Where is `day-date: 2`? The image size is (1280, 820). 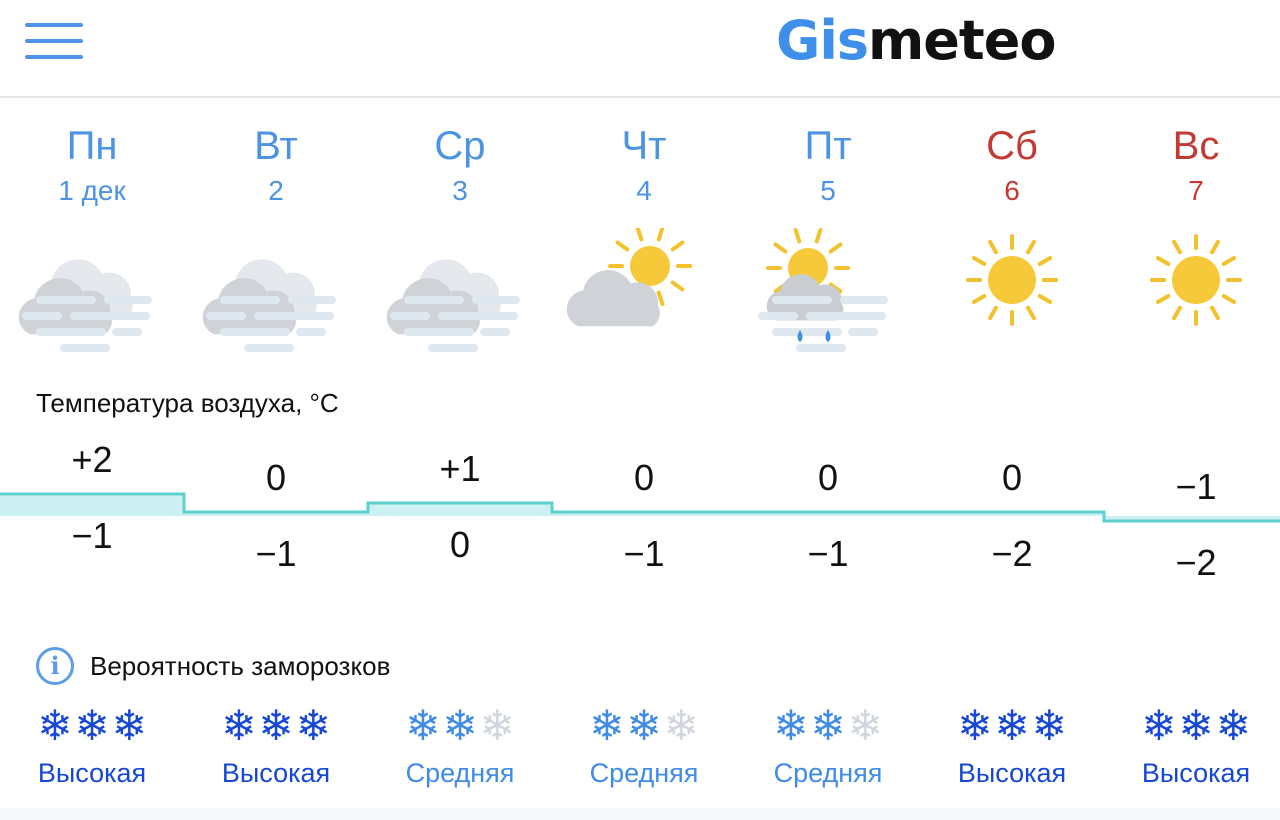 day-date: 2 is located at coordinates (276, 190).